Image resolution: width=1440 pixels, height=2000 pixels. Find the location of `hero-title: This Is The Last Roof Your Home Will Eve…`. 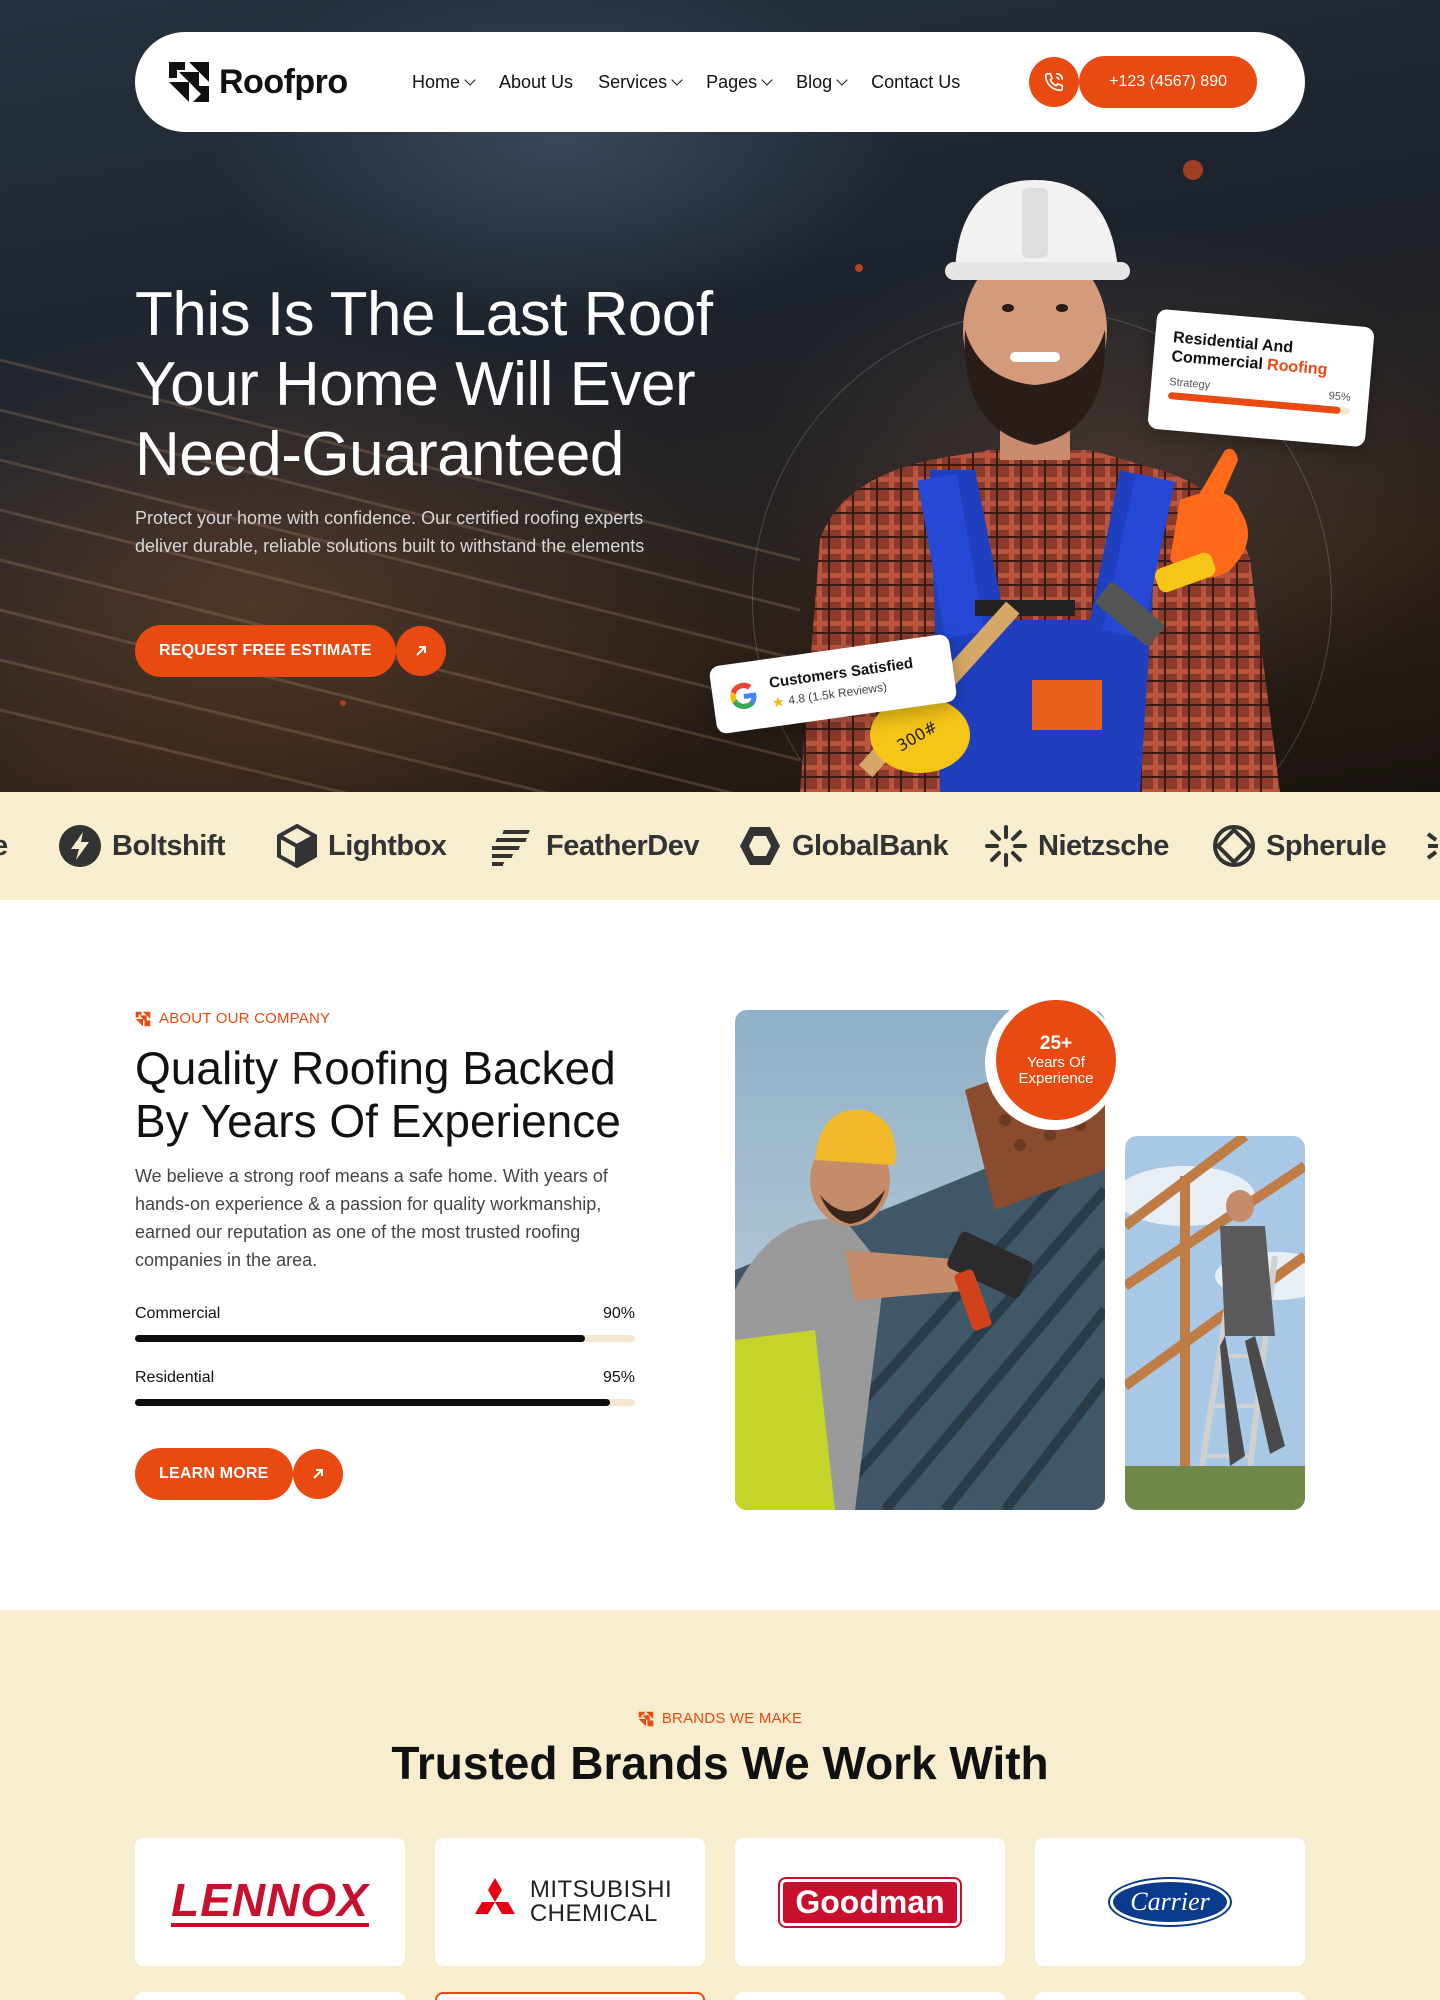

hero-title: This Is The Last Roof Your Home Will Eve… is located at coordinates (445, 385).